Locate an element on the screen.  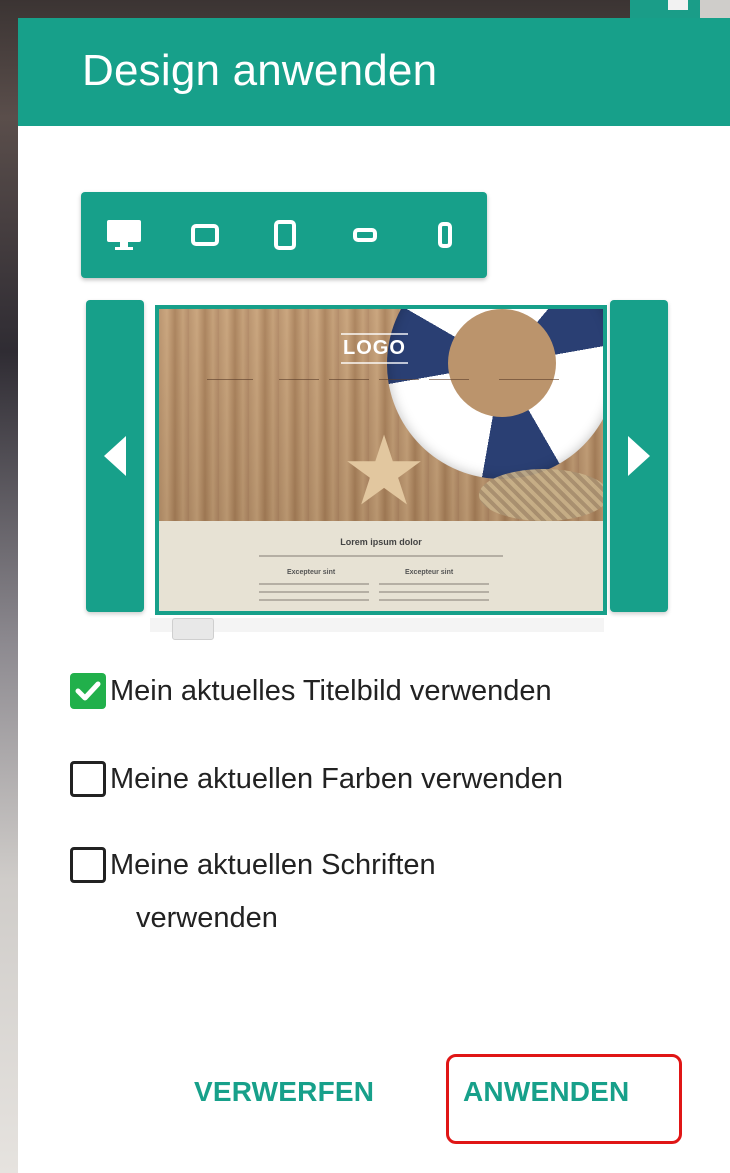
checkbox-checked is located at coordinates (88, 691).